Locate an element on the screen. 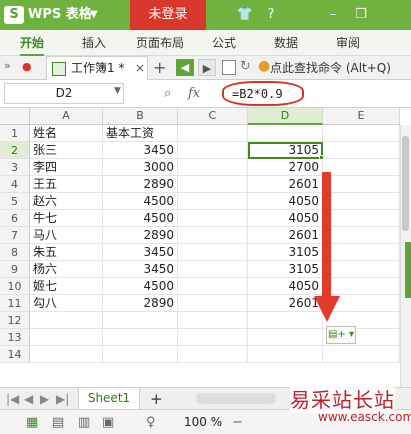  next-sheet-icon: ▶ is located at coordinates (44, 399).